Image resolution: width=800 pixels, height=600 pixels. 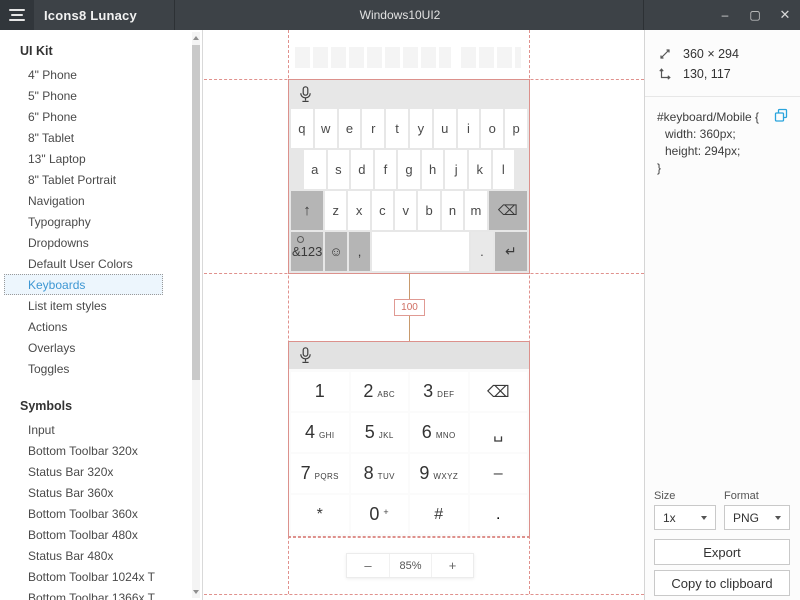 I want to click on keyboard-key: h, so click(x=432, y=169).